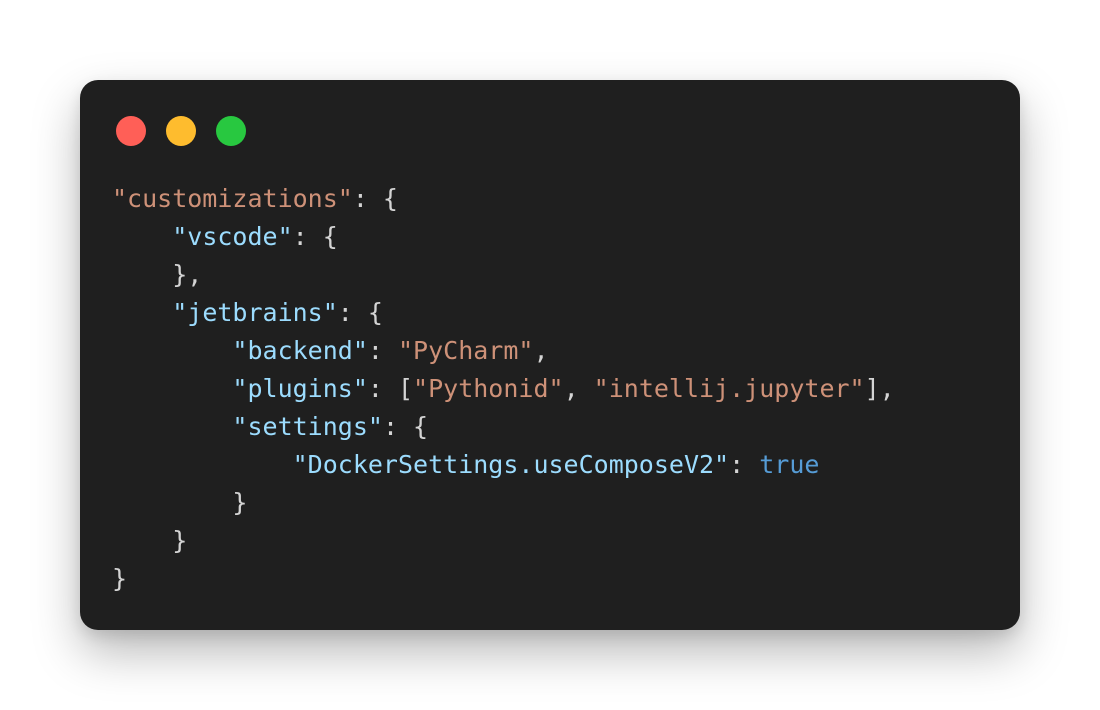 This screenshot has height=710, width=1100. I want to click on code-line: },, so click(503, 275).